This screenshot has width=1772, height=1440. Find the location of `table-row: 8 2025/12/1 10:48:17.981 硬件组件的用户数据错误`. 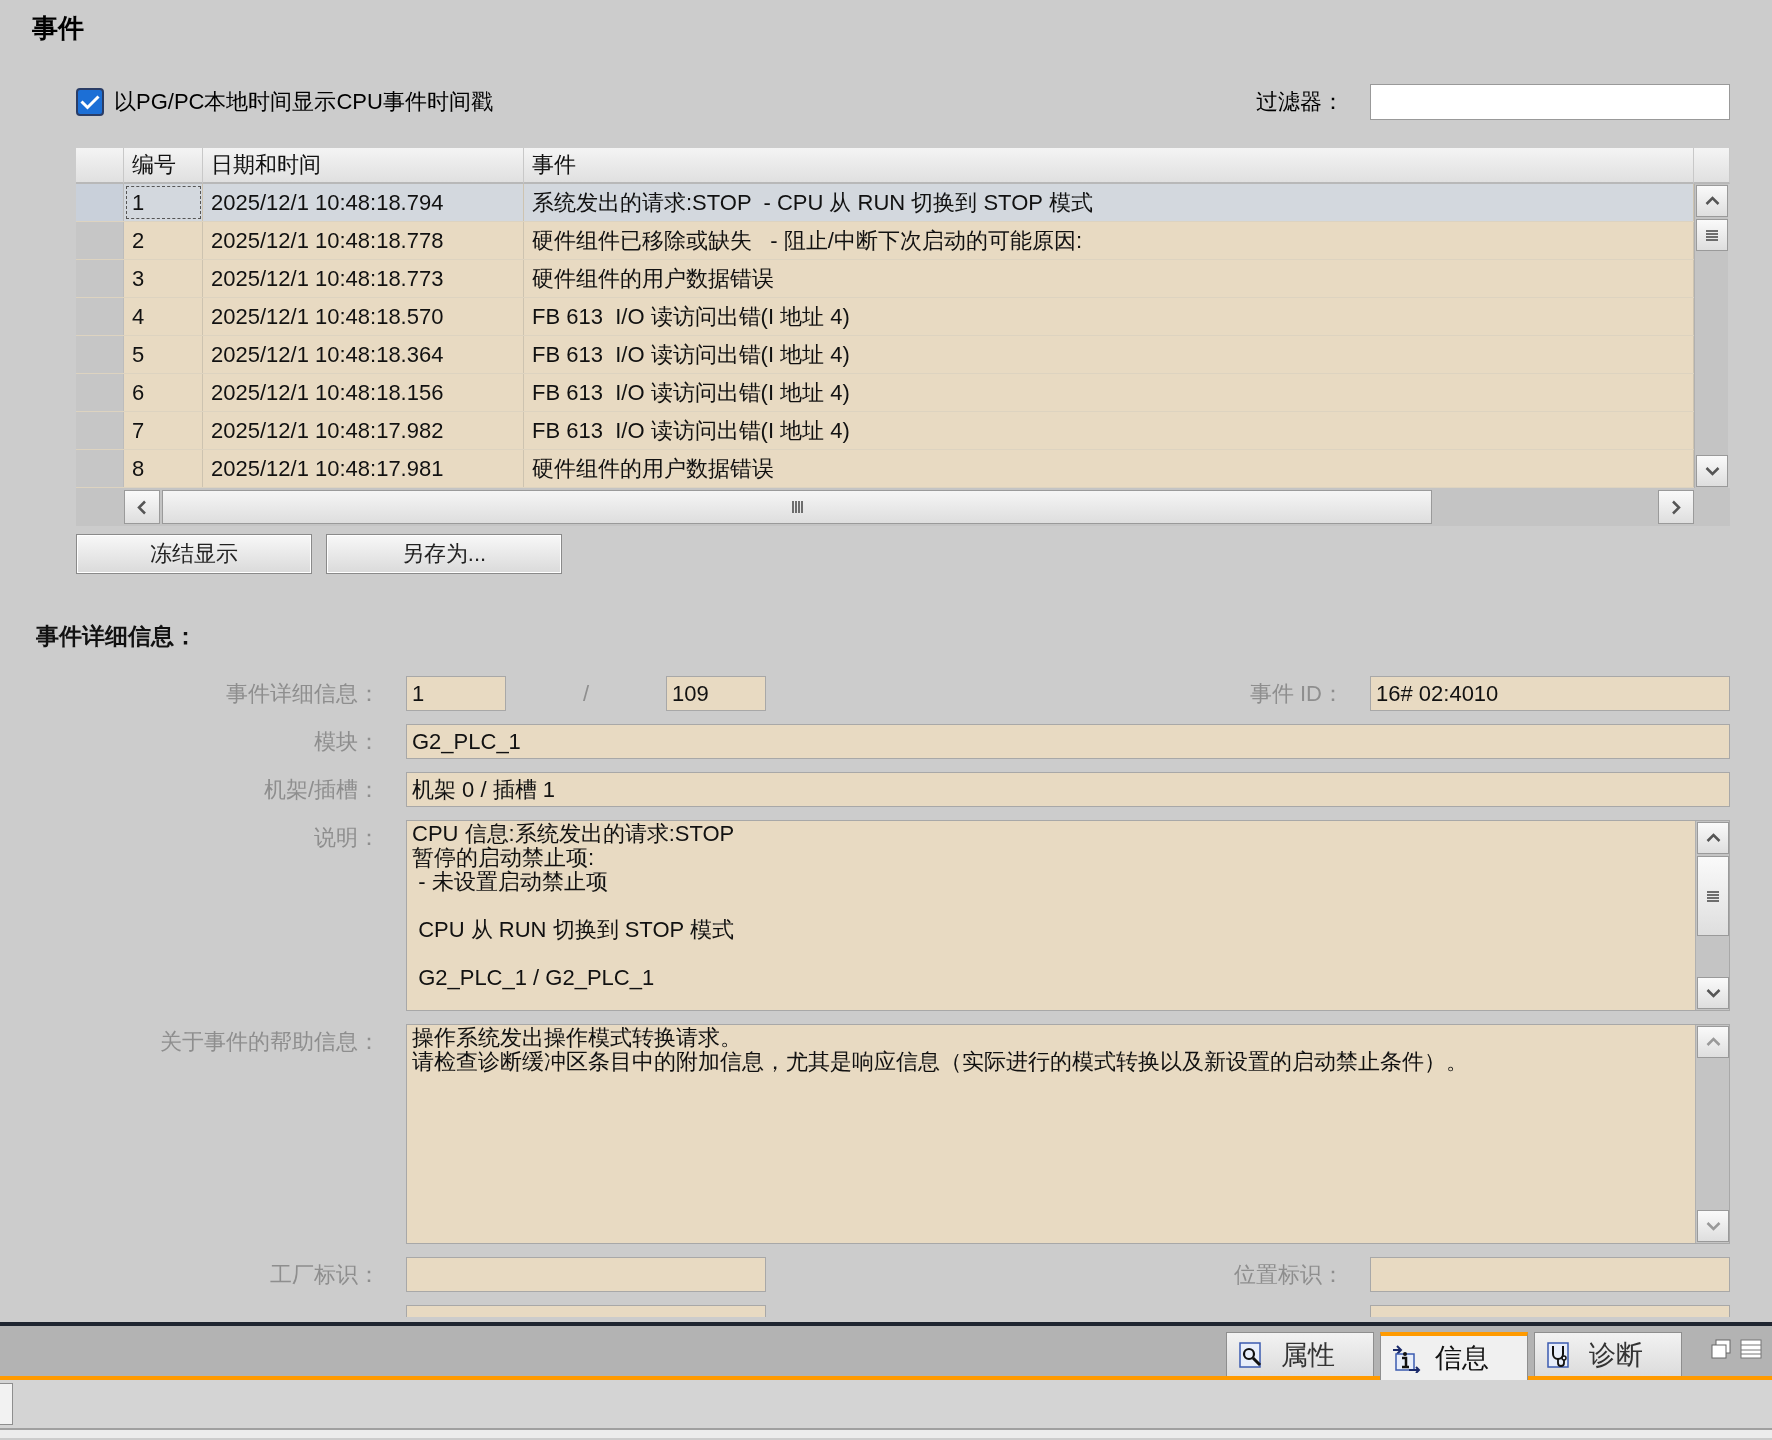

table-row: 8 2025/12/1 10:48:17.981 硬件组件的用户数据错误 is located at coordinates (885, 469).